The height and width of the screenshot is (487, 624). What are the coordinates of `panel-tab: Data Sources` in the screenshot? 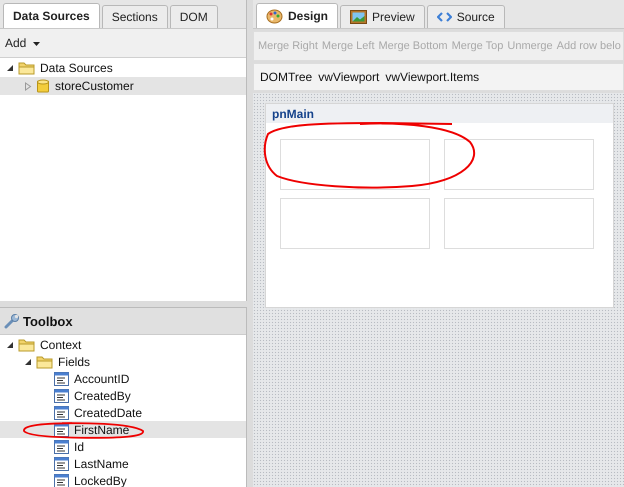 It's located at (51, 15).